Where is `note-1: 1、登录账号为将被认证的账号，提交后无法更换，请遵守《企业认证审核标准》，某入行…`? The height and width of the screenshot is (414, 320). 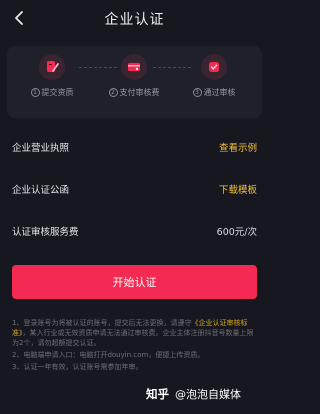
note-1: 1、登录账号为将被认证的账号，提交后无法更换，请遵守《企业认证审核标准》，某入行… is located at coordinates (133, 333).